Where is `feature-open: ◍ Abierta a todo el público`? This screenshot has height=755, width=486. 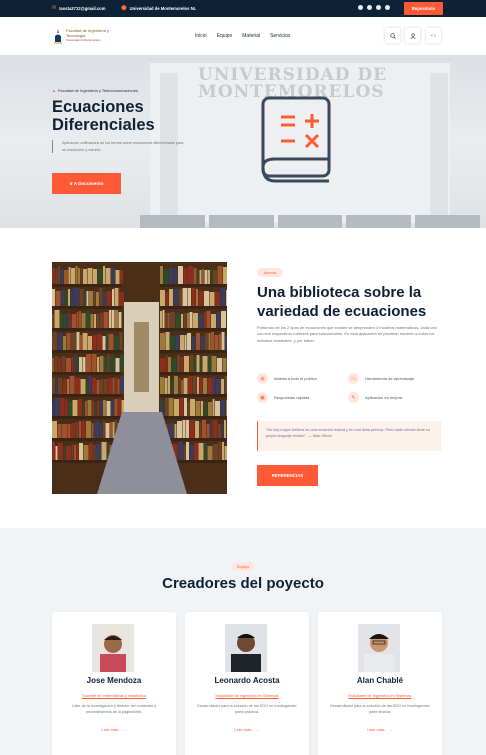
feature-open: ◍ Abierta a todo el público is located at coordinates (287, 378).